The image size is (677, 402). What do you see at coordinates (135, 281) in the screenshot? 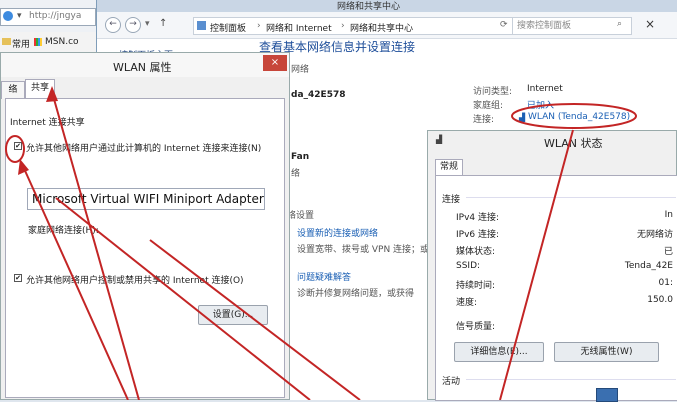
I see `allow-control-label: 允许其他网络用户控制或禁用共享的 Internet 连接(O)` at bounding box center [135, 281].